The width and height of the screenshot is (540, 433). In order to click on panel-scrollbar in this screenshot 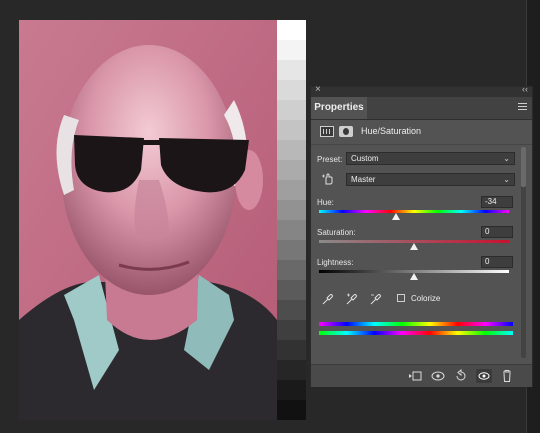, I will do `click(523, 252)`.